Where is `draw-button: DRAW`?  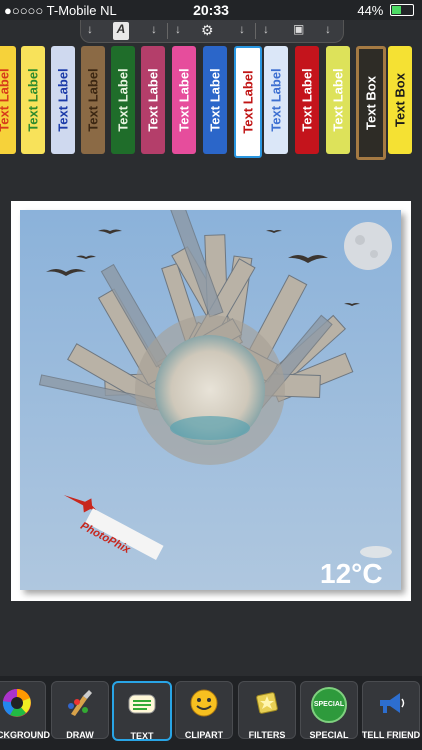
draw-button: DRAW is located at coordinates (80, 710).